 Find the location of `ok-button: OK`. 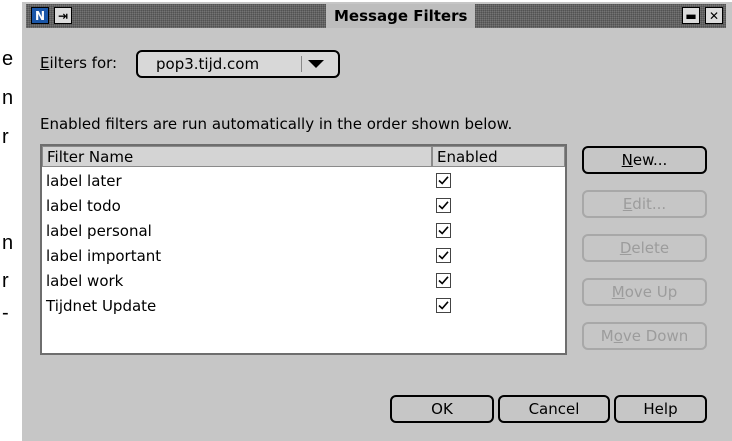

ok-button: OK is located at coordinates (442, 409).